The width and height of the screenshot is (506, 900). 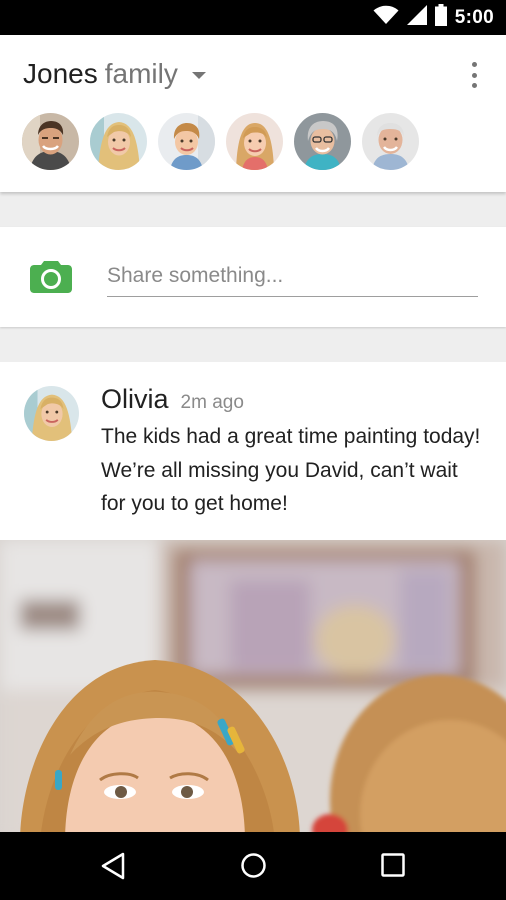 I want to click on share-input, so click(x=292, y=276).